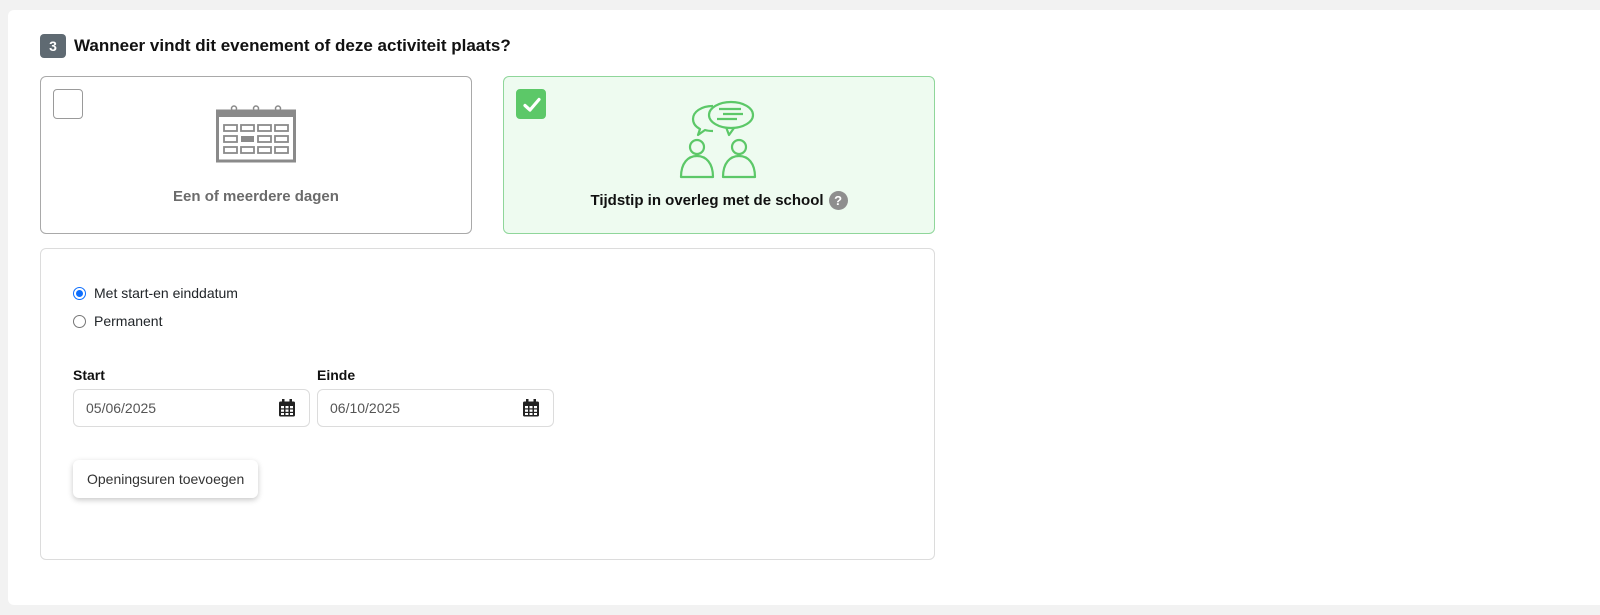 The image size is (1600, 615). I want to click on radio-permanent: Permanent, so click(117, 321).